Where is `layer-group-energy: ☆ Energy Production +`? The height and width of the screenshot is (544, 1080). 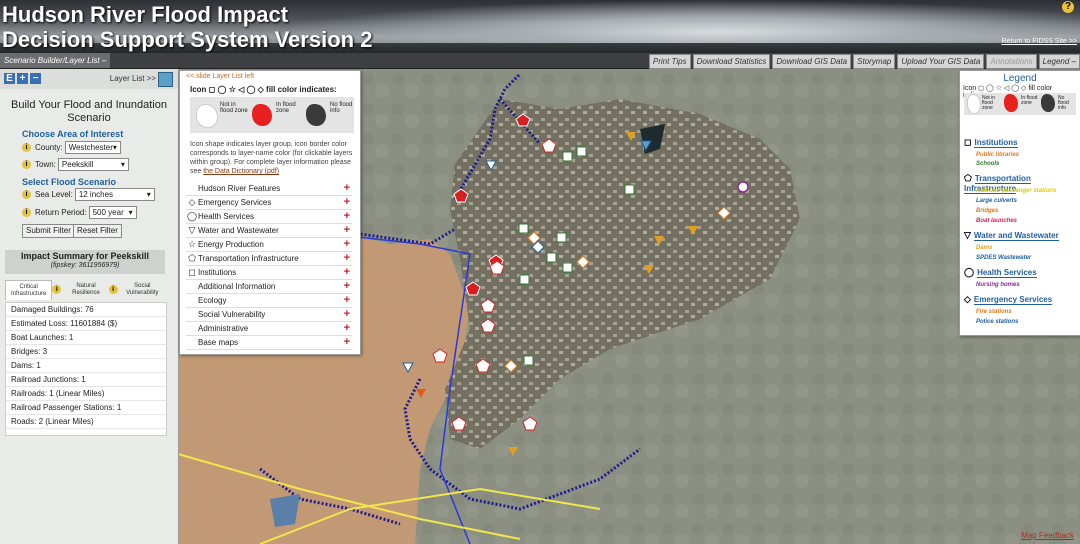
layer-group-energy: ☆ Energy Production + is located at coordinates (269, 245).